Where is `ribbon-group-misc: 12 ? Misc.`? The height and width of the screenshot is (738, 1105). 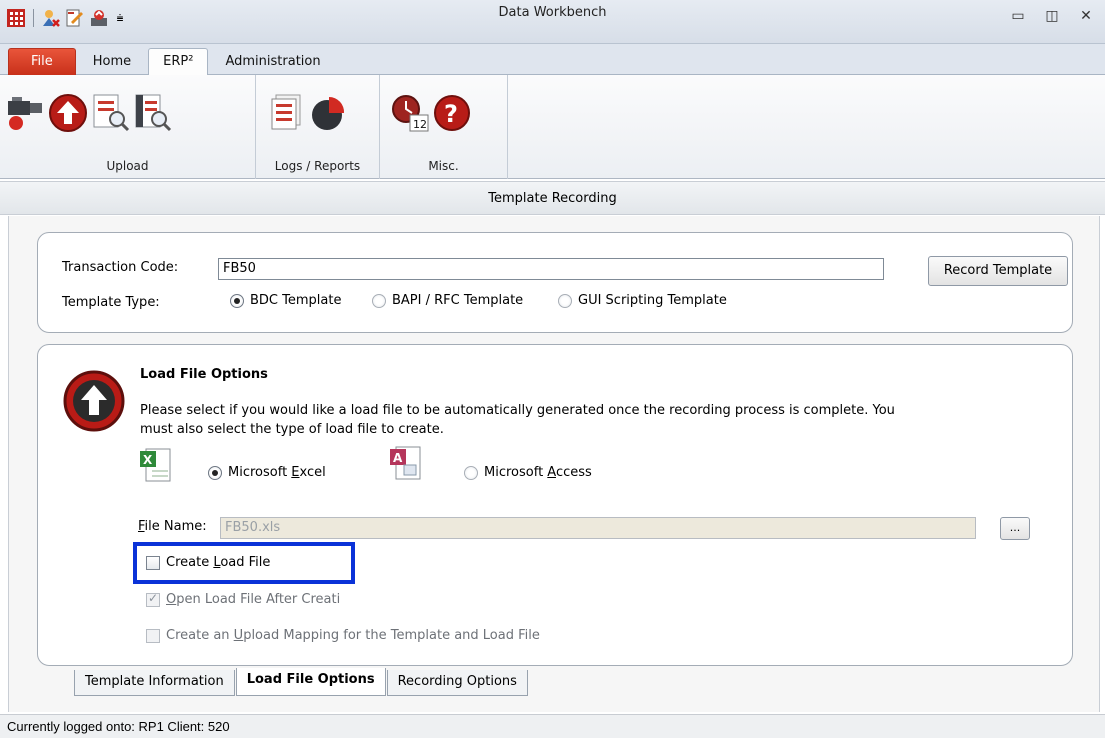
ribbon-group-misc: 12 ? Misc. is located at coordinates (444, 127).